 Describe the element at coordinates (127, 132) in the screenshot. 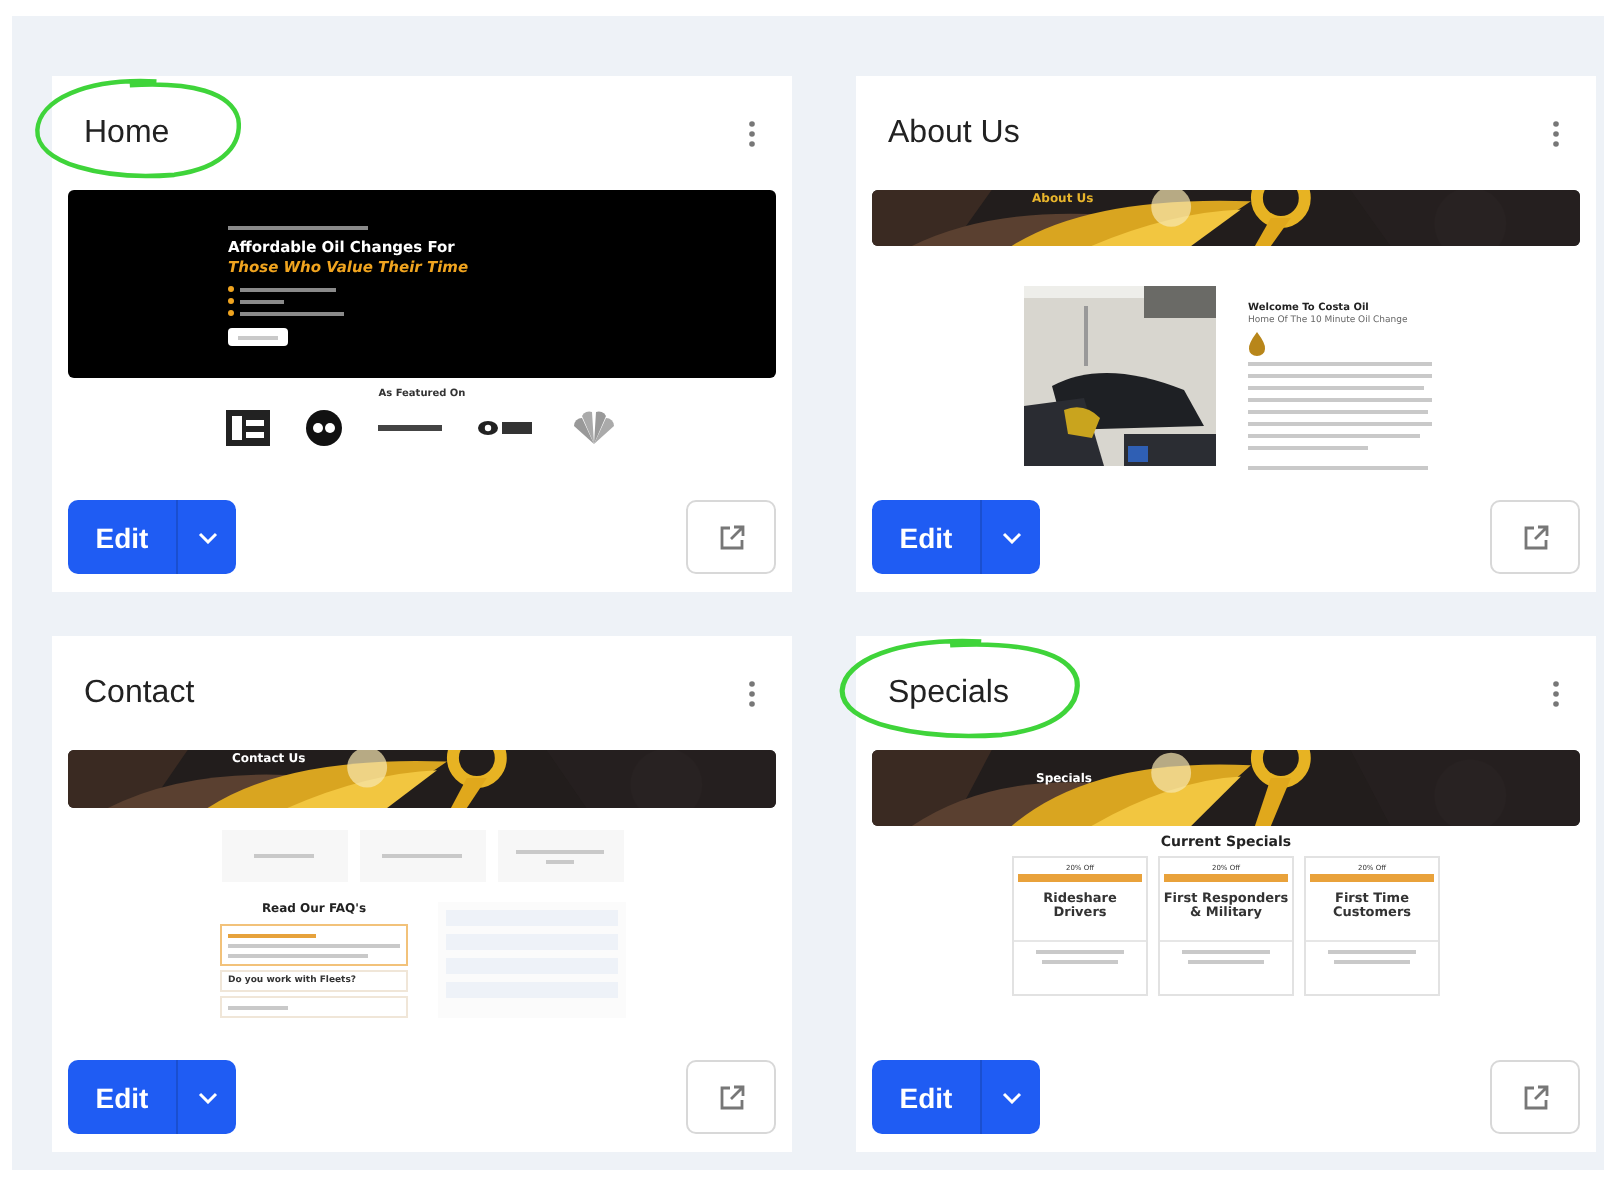

I see `page-title: Home` at that location.